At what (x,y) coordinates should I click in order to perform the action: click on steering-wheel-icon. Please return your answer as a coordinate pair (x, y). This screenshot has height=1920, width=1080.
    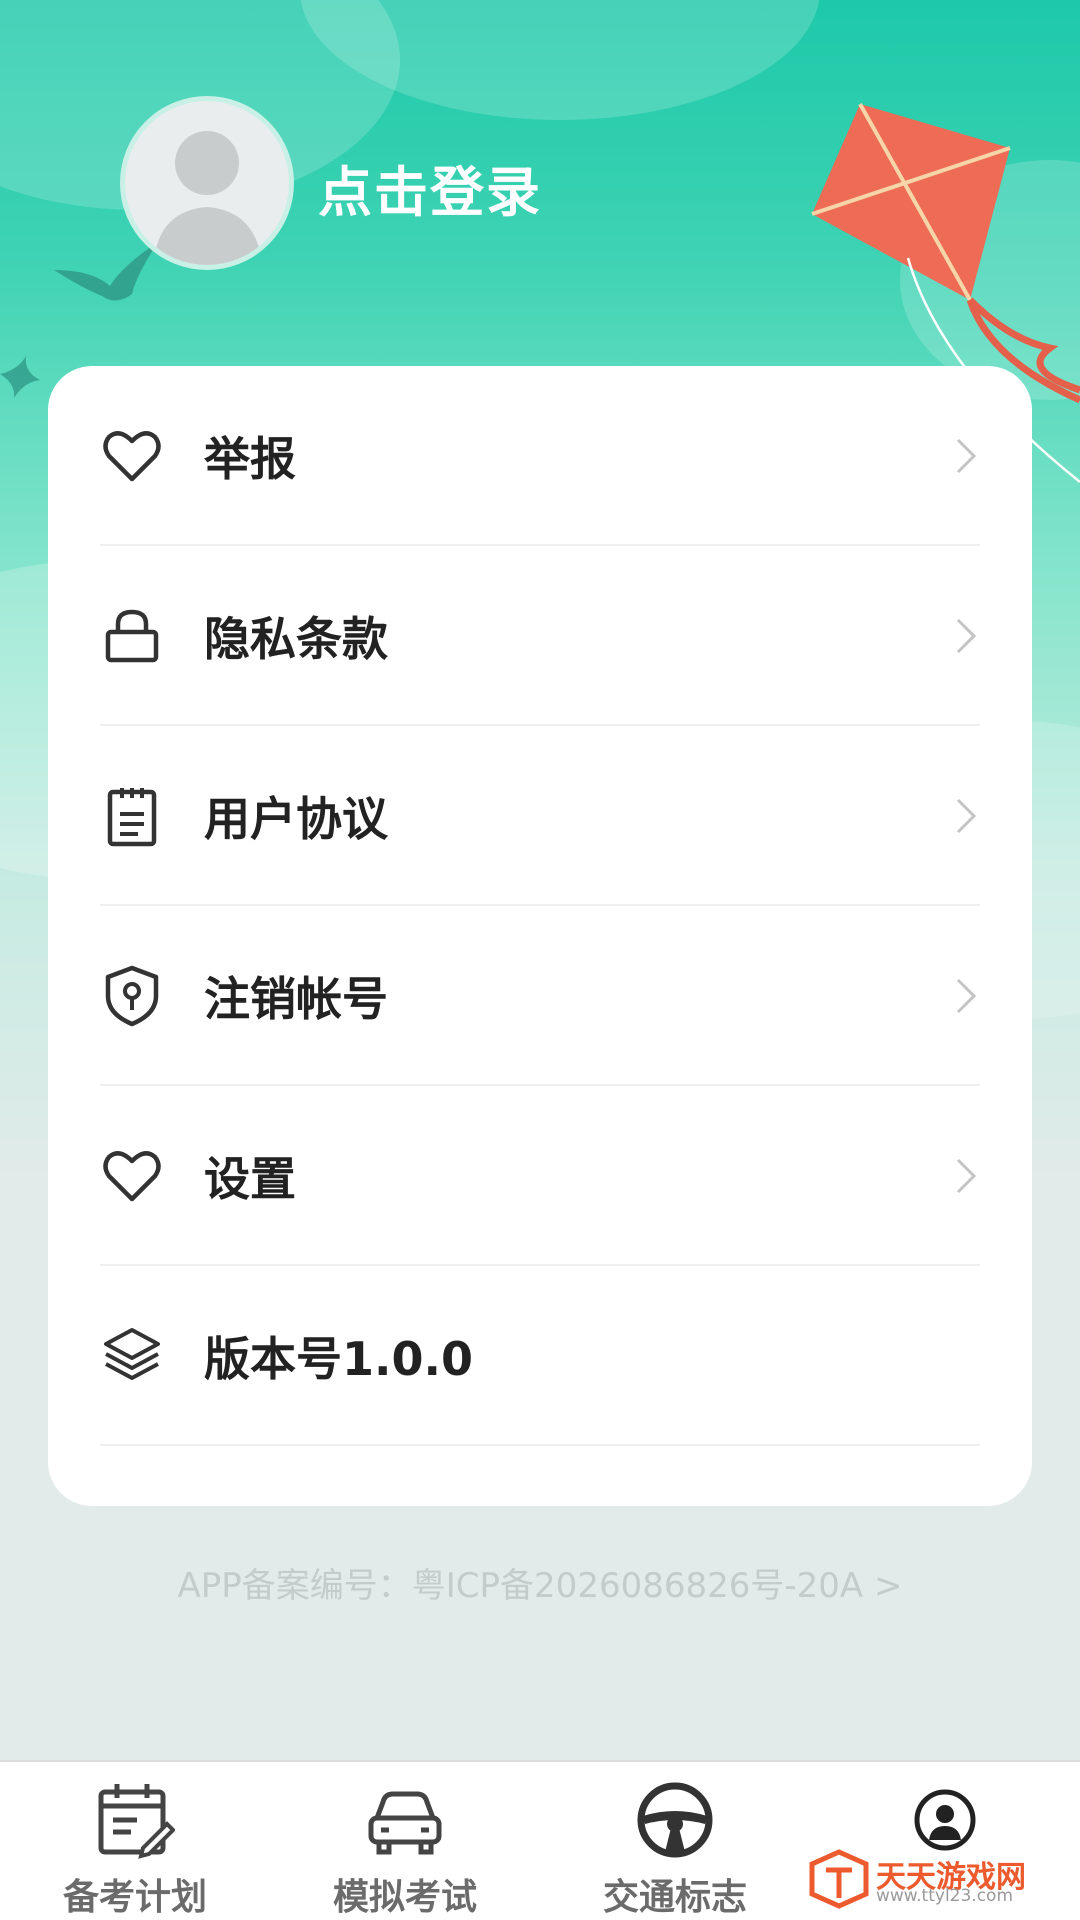
    Looking at the image, I should click on (675, 1820).